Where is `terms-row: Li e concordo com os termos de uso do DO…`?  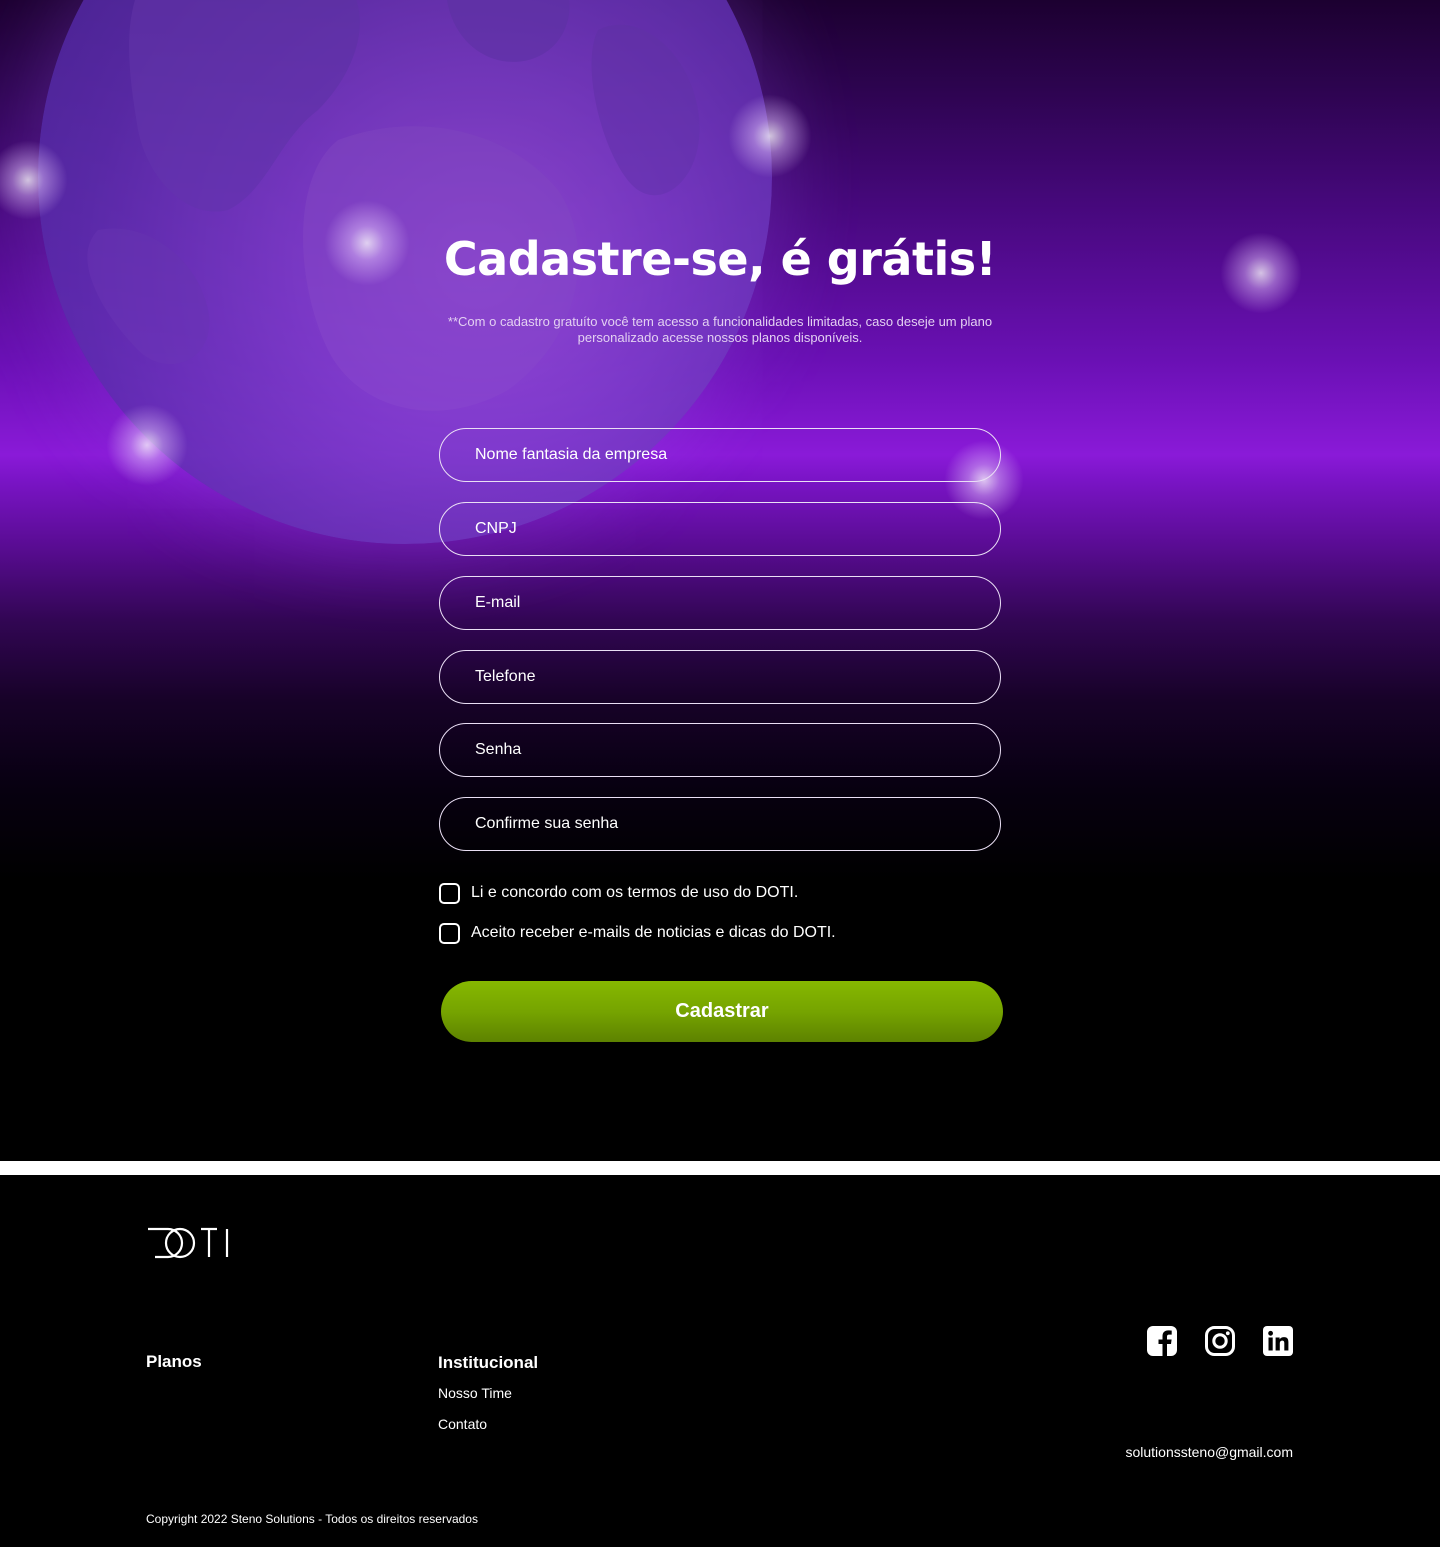
terms-row: Li e concordo com os termos de uso do DO… is located at coordinates (618, 893).